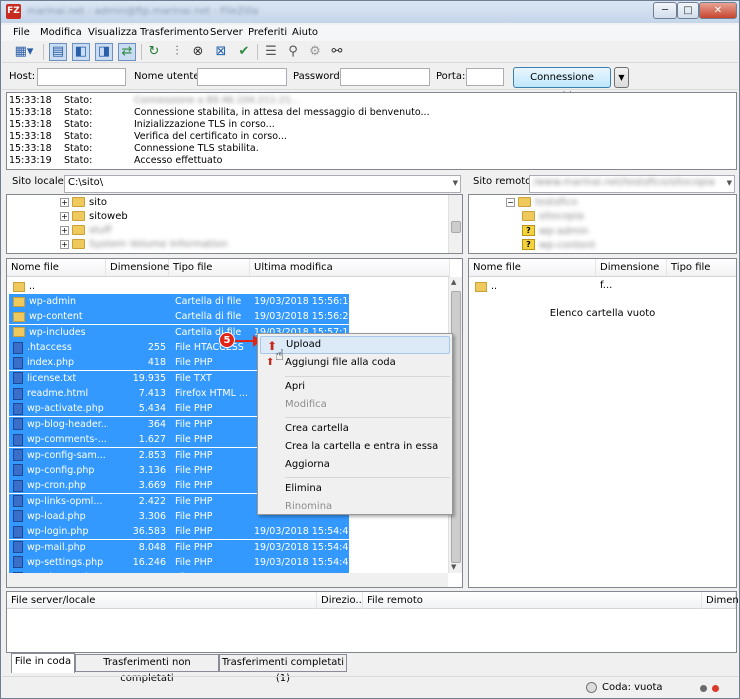  Describe the element at coordinates (456, 227) in the screenshot. I see `scroll-thumb` at that location.